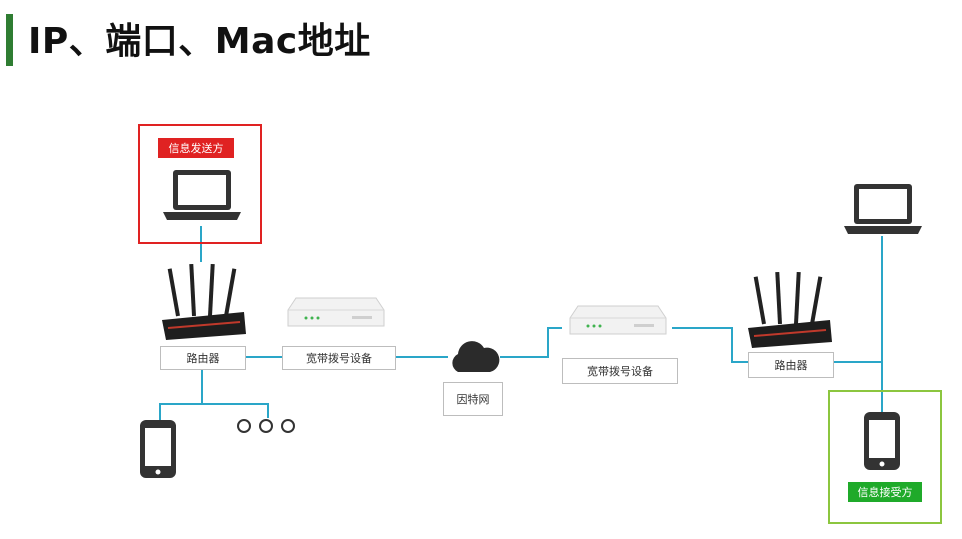  Describe the element at coordinates (710, 345) in the screenshot. I see `link-modem2-router2` at that location.